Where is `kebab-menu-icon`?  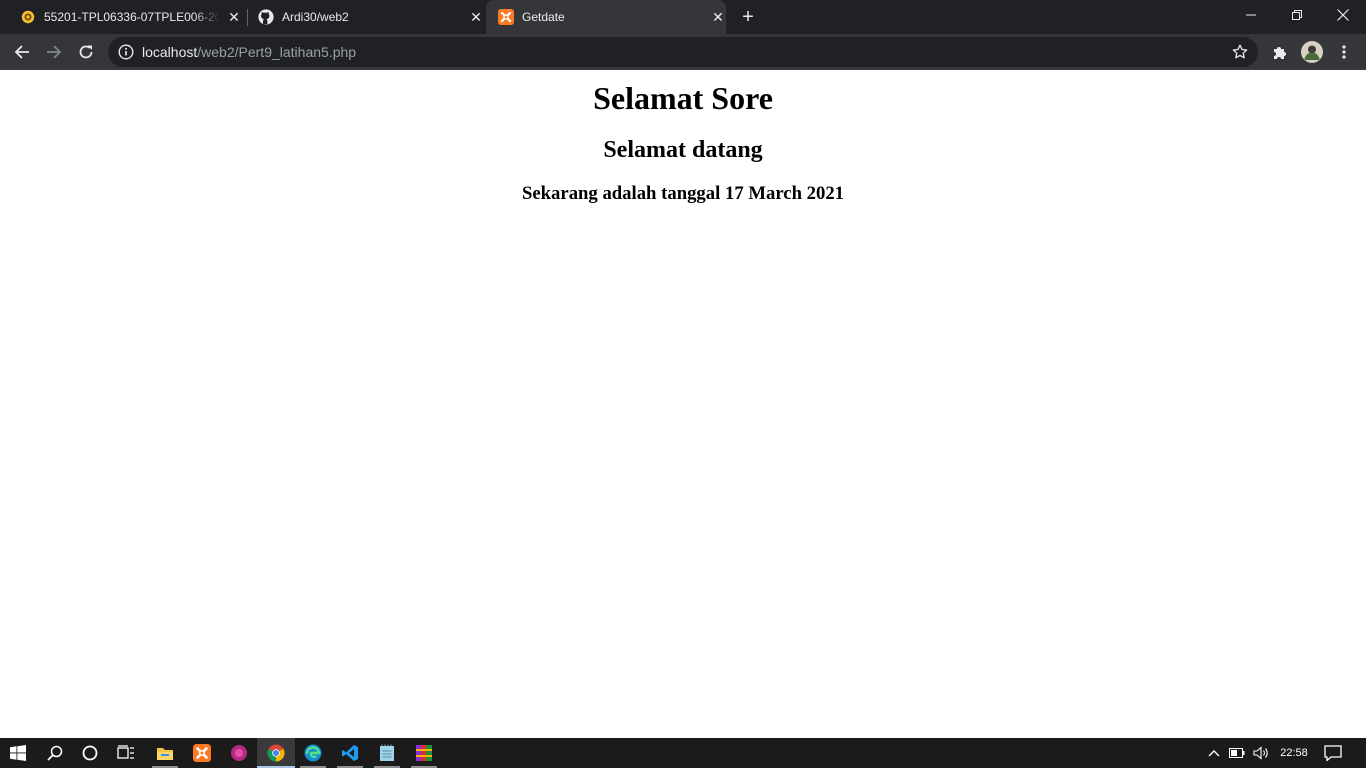 kebab-menu-icon is located at coordinates (1344, 52).